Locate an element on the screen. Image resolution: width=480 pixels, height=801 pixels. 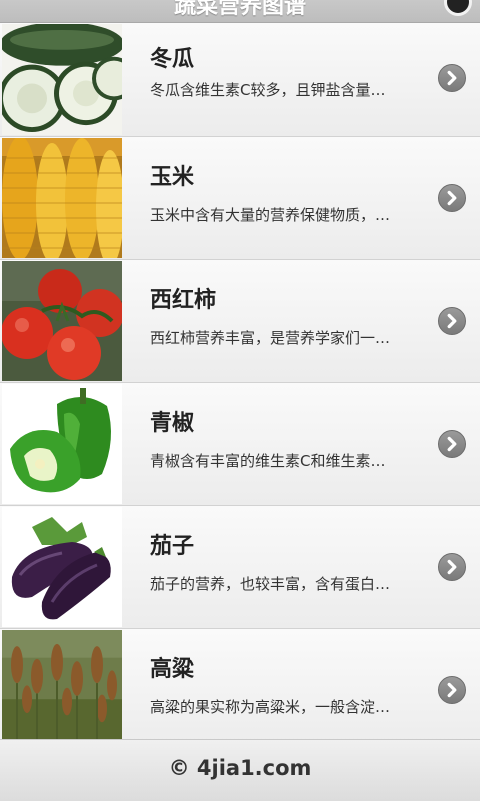
sorghum-image is located at coordinates (62, 690).